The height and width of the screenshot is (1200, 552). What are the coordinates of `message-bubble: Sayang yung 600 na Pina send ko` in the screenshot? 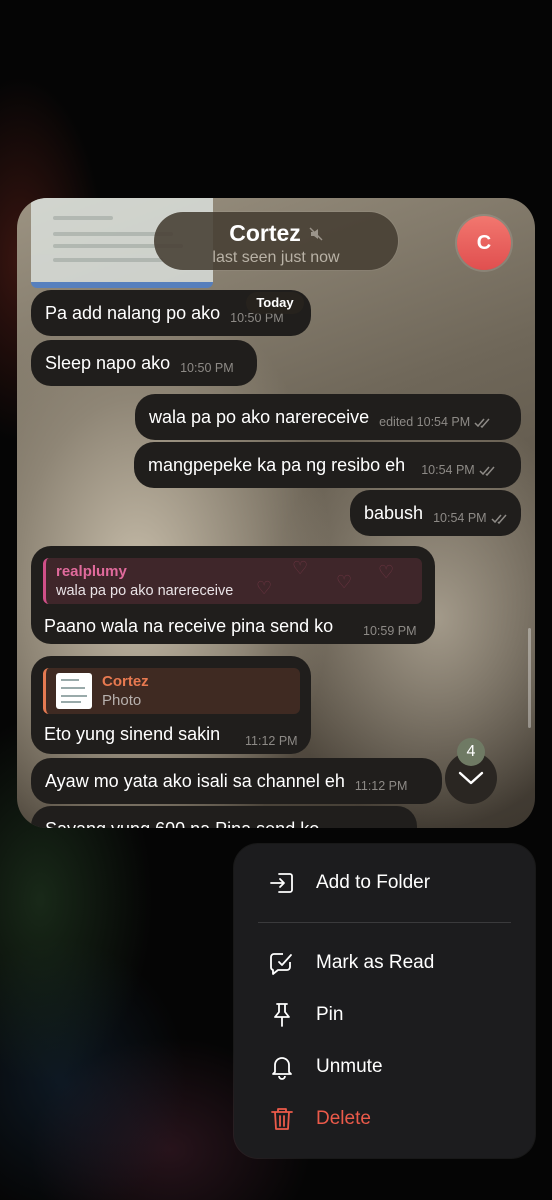 It's located at (224, 817).